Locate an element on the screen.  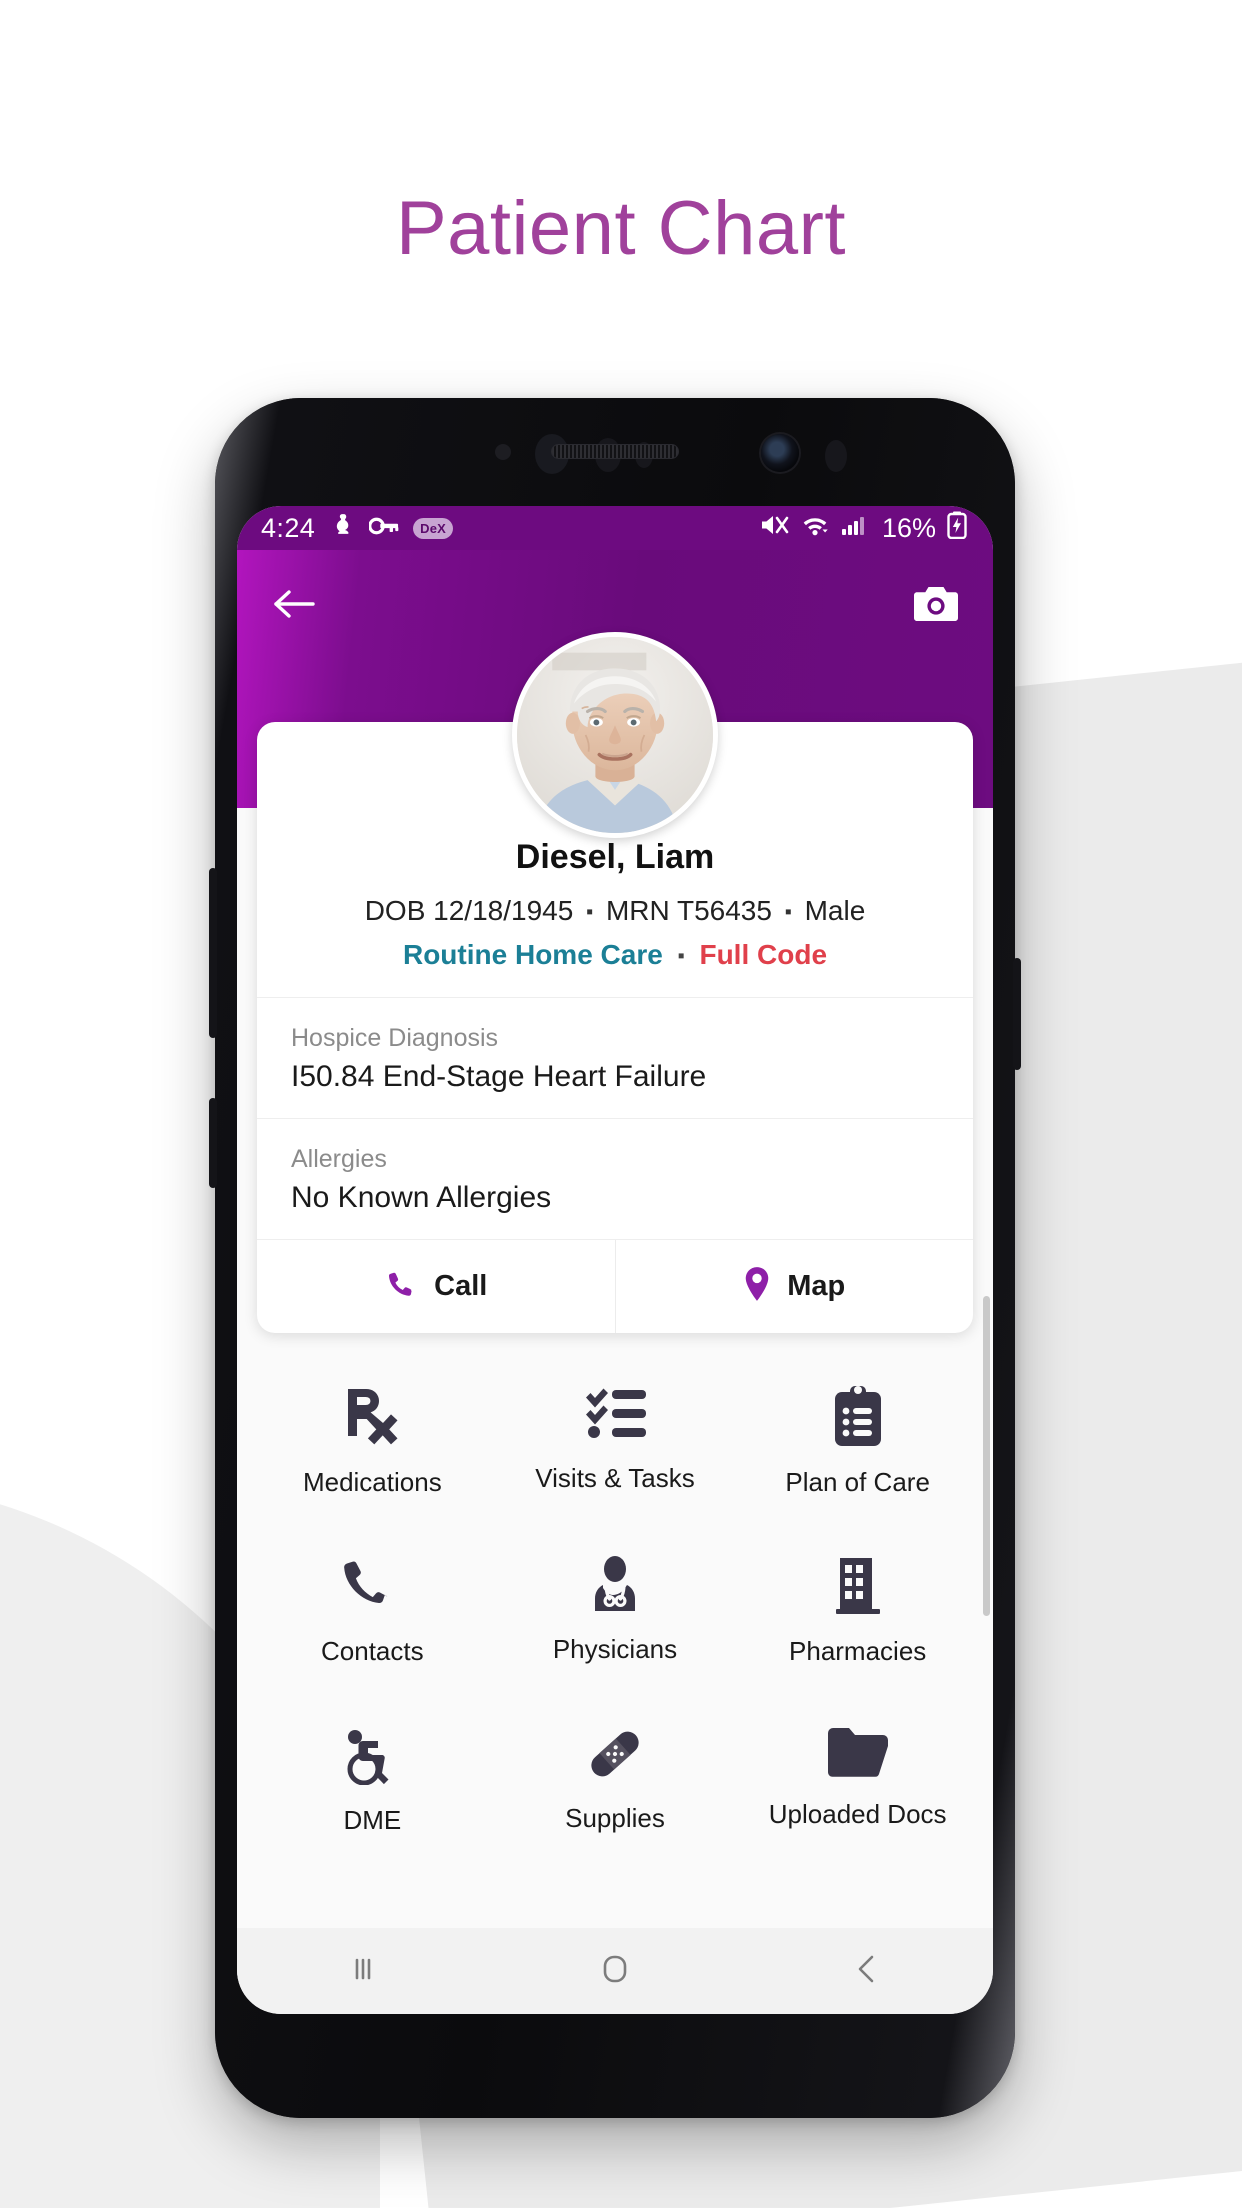
tile-label-contacts: Contacts is located at coordinates (372, 1651).